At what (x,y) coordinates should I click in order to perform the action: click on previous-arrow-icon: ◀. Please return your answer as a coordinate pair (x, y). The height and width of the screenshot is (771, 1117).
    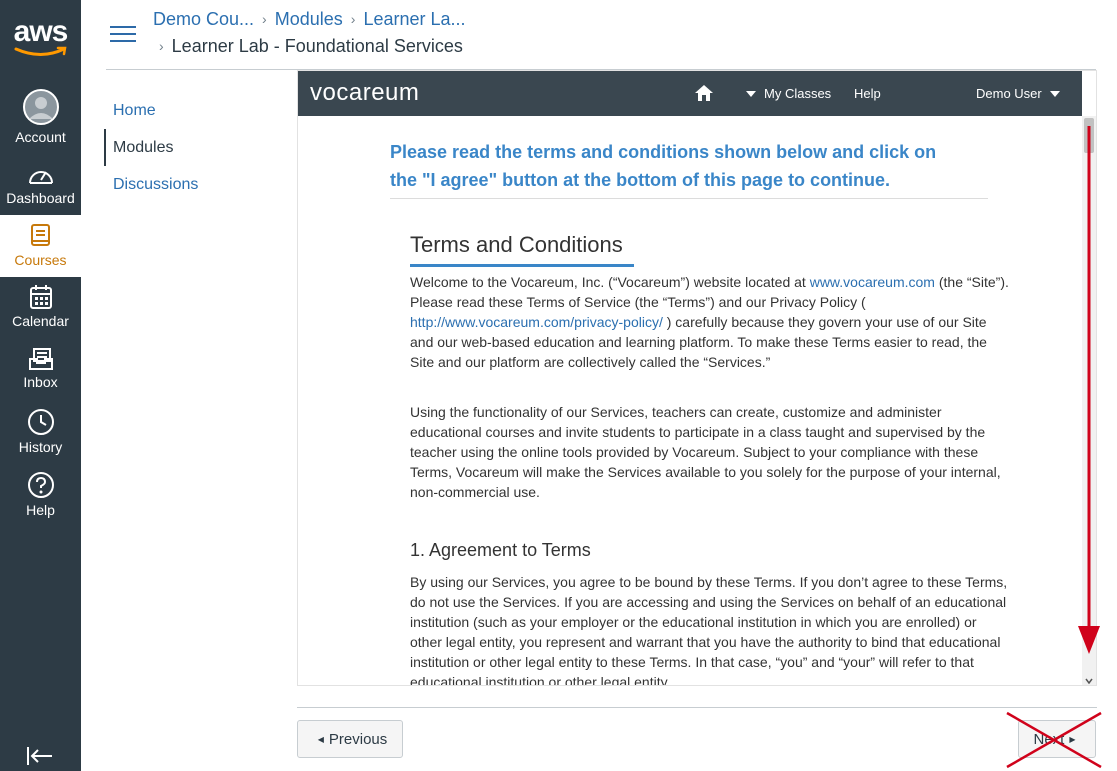
    Looking at the image, I should click on (320, 739).